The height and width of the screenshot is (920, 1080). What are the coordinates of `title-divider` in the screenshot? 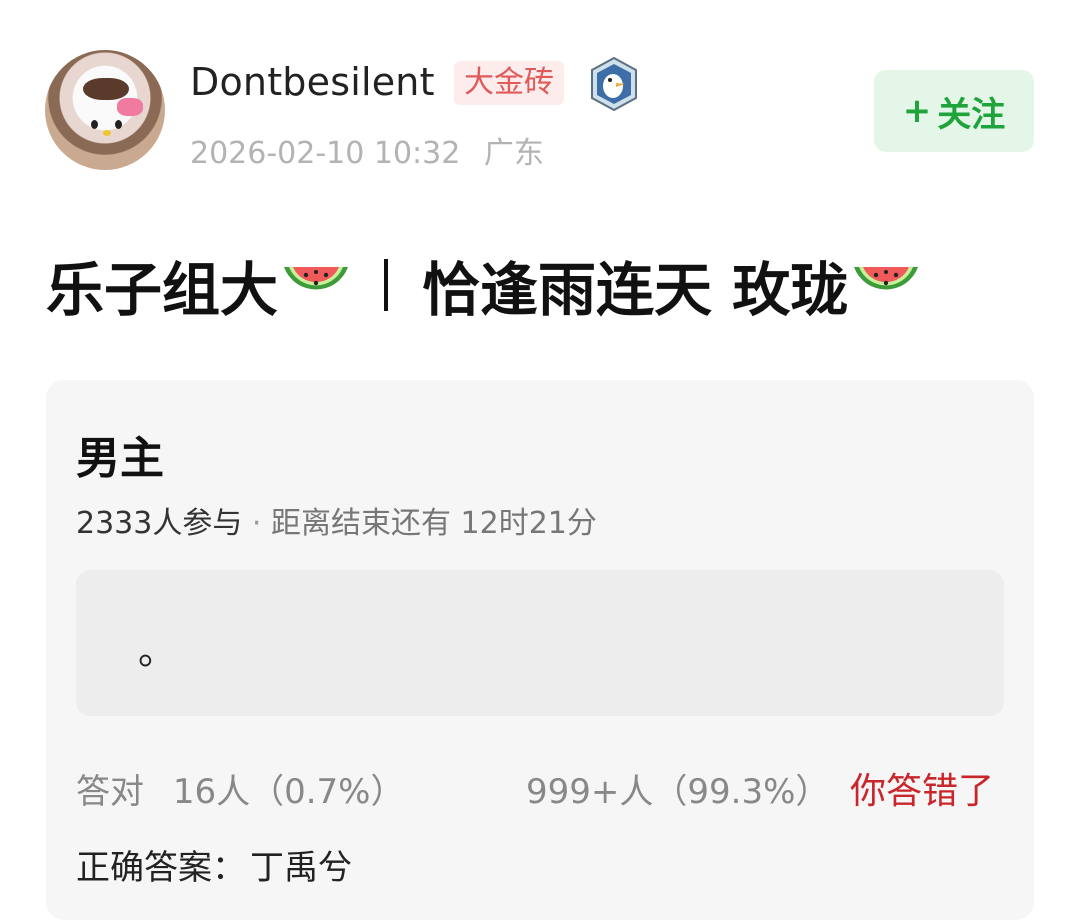 It's located at (386, 285).